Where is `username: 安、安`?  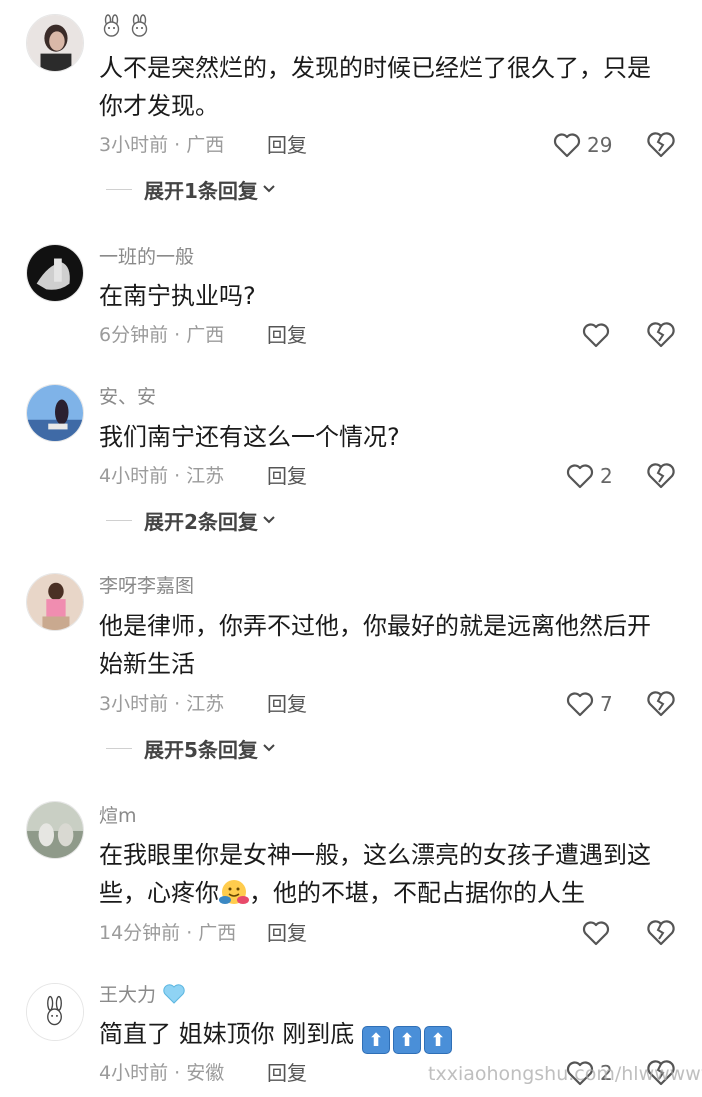 username: 安、安 is located at coordinates (127, 397).